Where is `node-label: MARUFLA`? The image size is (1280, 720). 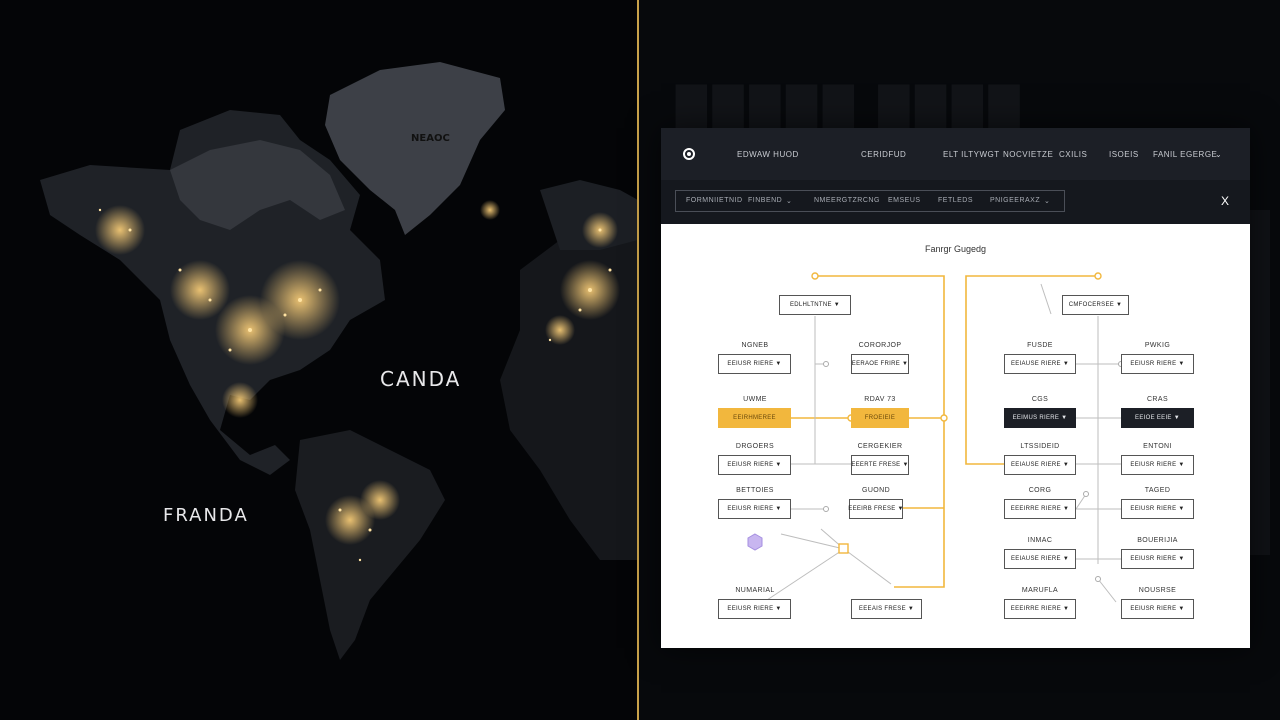 node-label: MARUFLA is located at coordinates (1040, 590).